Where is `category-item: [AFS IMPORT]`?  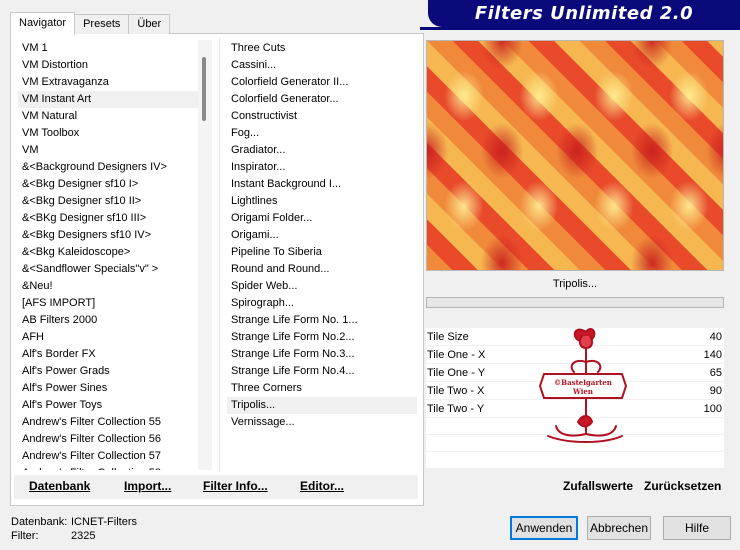
category-item: [AFS IMPORT] is located at coordinates (108, 303).